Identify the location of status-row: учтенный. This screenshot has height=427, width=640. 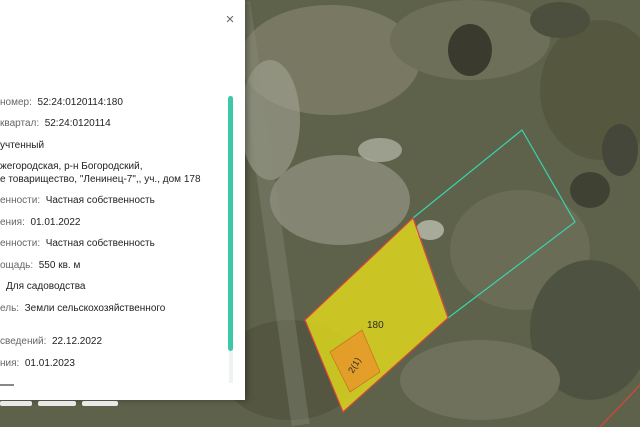
(22, 145).